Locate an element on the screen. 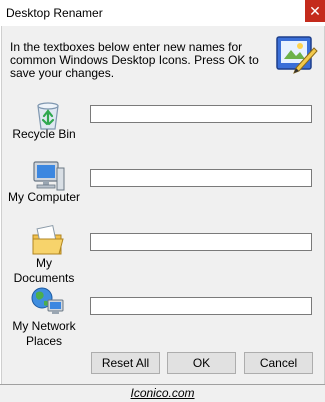 The width and height of the screenshot is (325, 402). recycle-bin-label: Recycle Bin is located at coordinates (44, 134).